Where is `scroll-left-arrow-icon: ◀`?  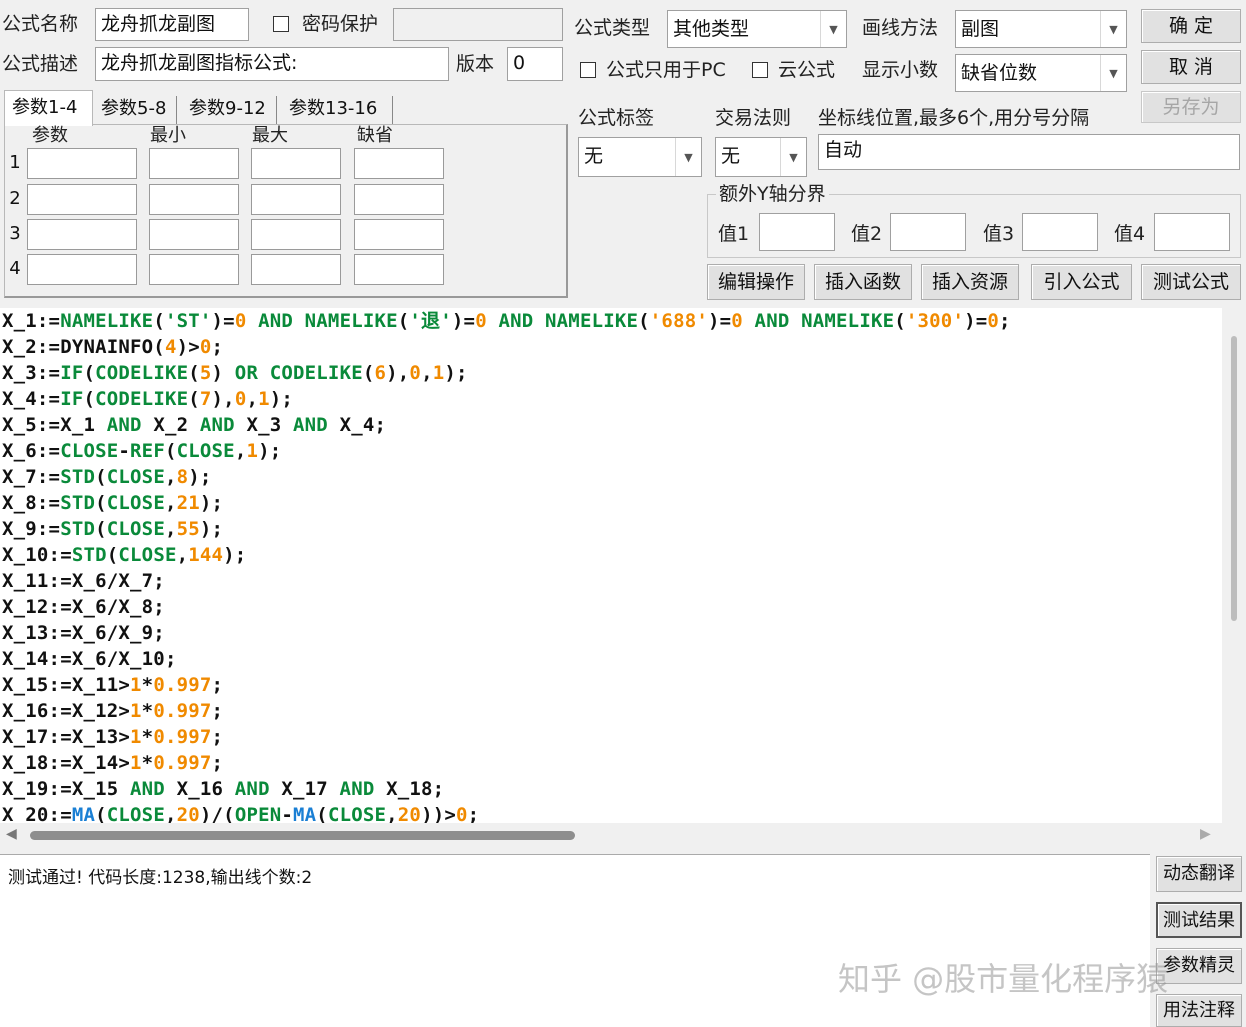
scroll-left-arrow-icon: ◀ is located at coordinates (11, 834).